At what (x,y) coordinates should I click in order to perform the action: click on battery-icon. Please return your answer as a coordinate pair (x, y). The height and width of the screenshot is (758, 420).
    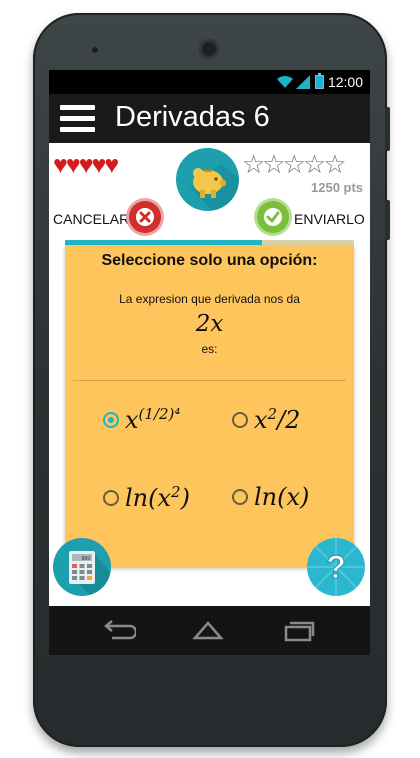
    Looking at the image, I should click on (319, 81).